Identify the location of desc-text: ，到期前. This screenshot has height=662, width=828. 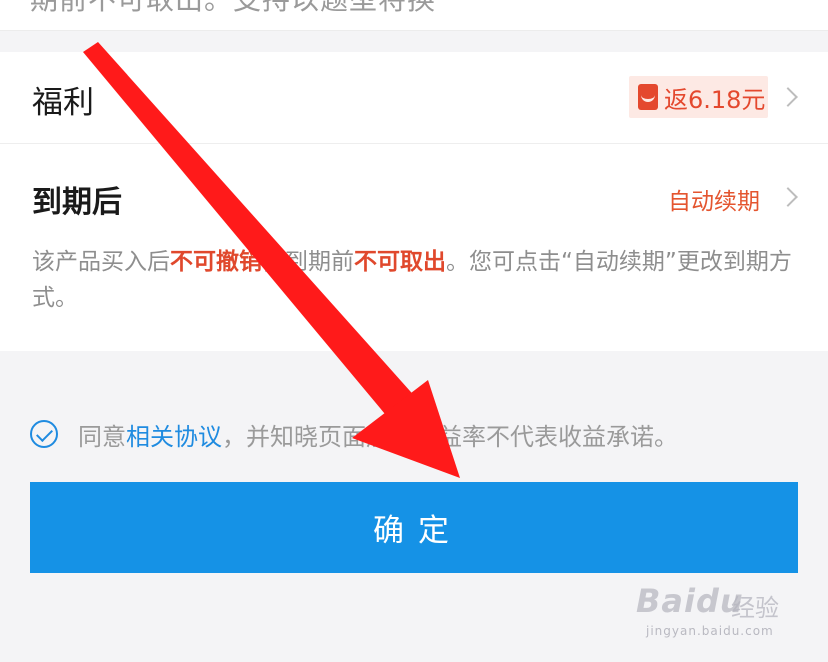
(308, 262).